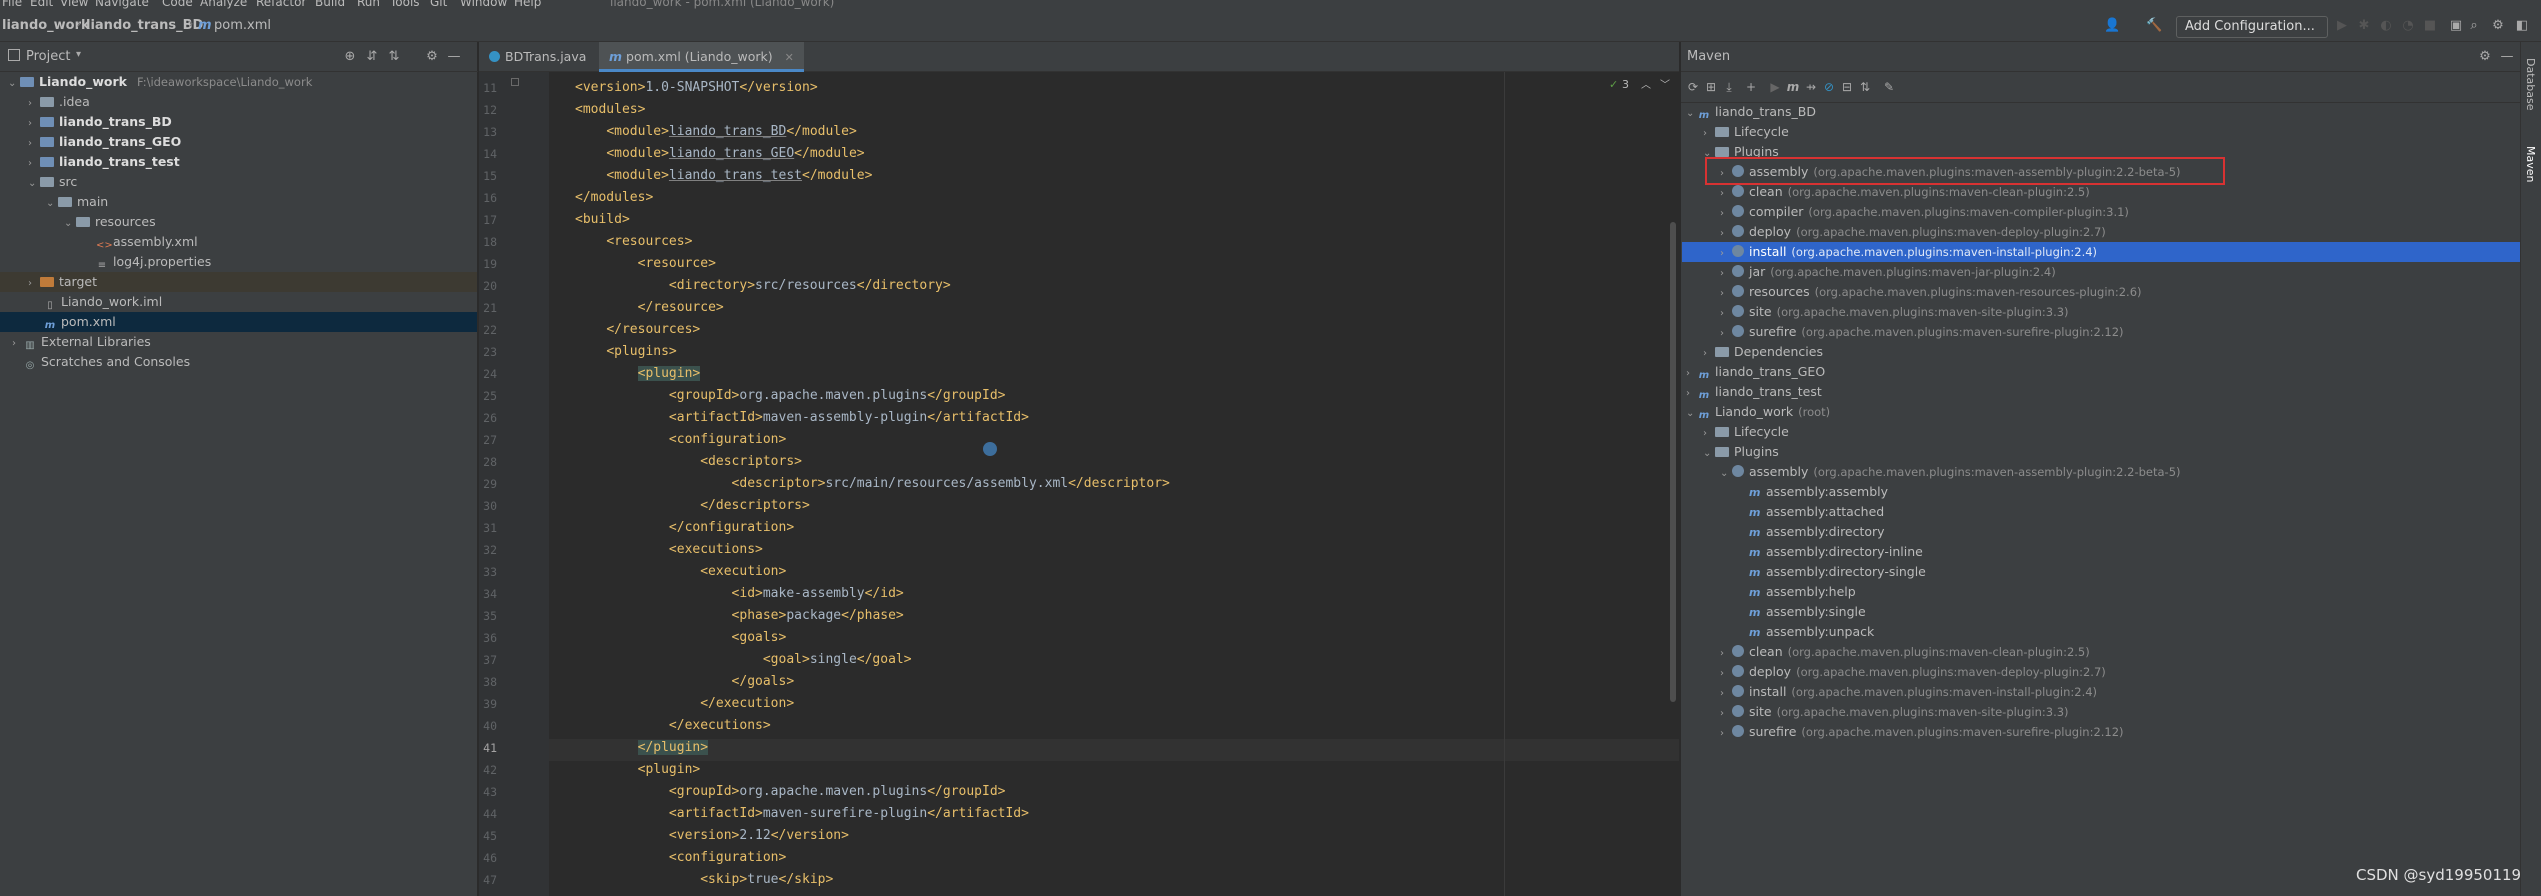 Image resolution: width=2541 pixels, height=896 pixels. What do you see at coordinates (684, 528) in the screenshot?
I see `code-line: </configuration>` at bounding box center [684, 528].